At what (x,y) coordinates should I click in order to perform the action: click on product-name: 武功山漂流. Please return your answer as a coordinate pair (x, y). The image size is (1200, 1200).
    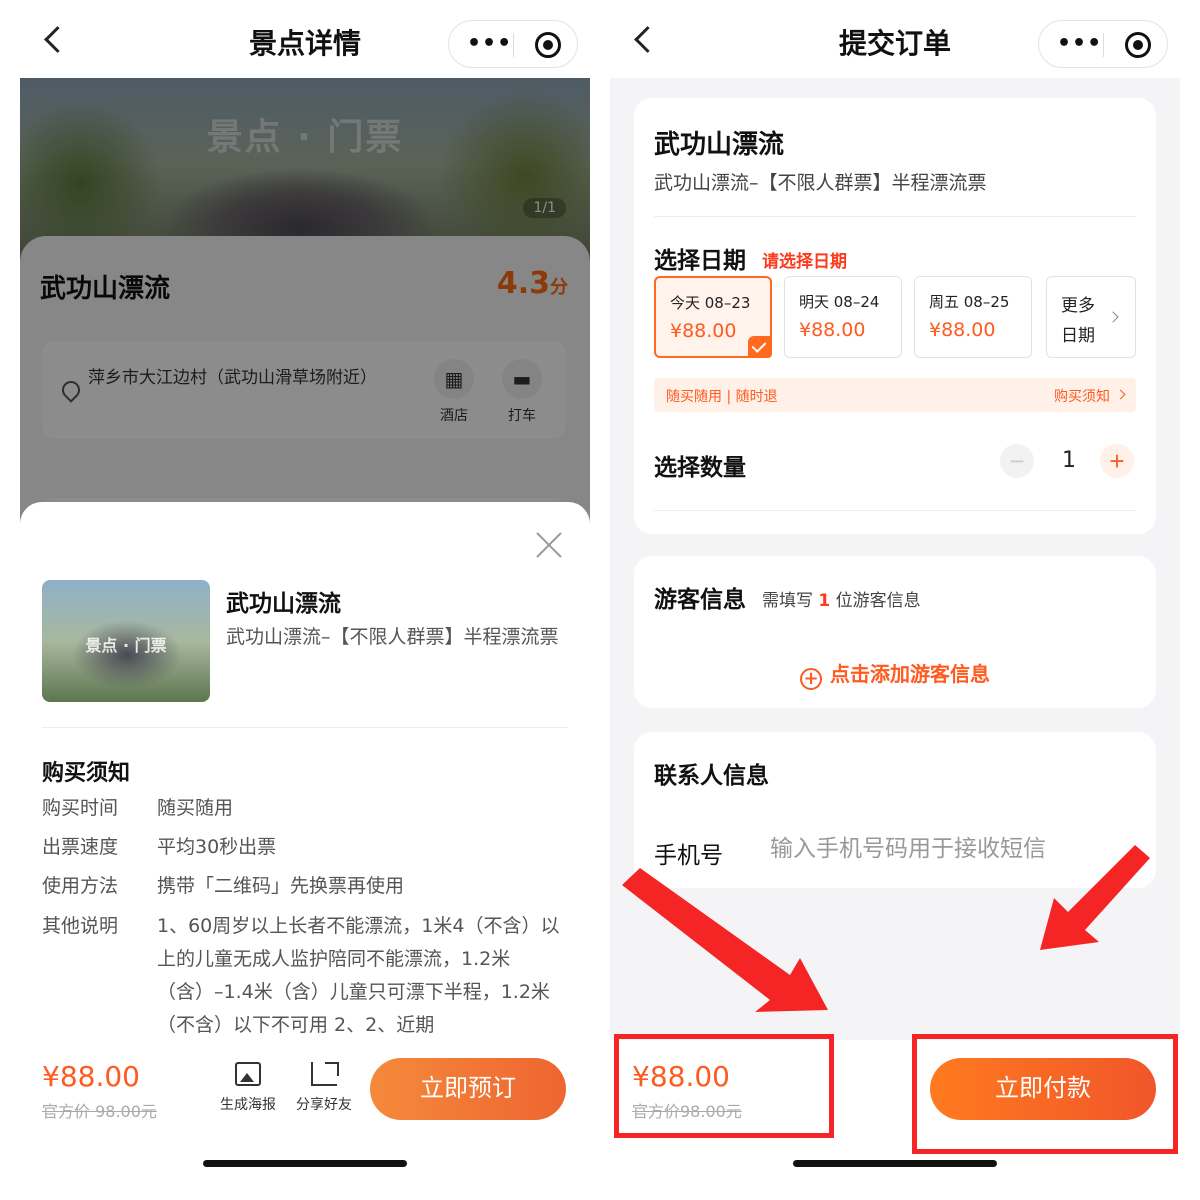
    Looking at the image, I should click on (719, 145).